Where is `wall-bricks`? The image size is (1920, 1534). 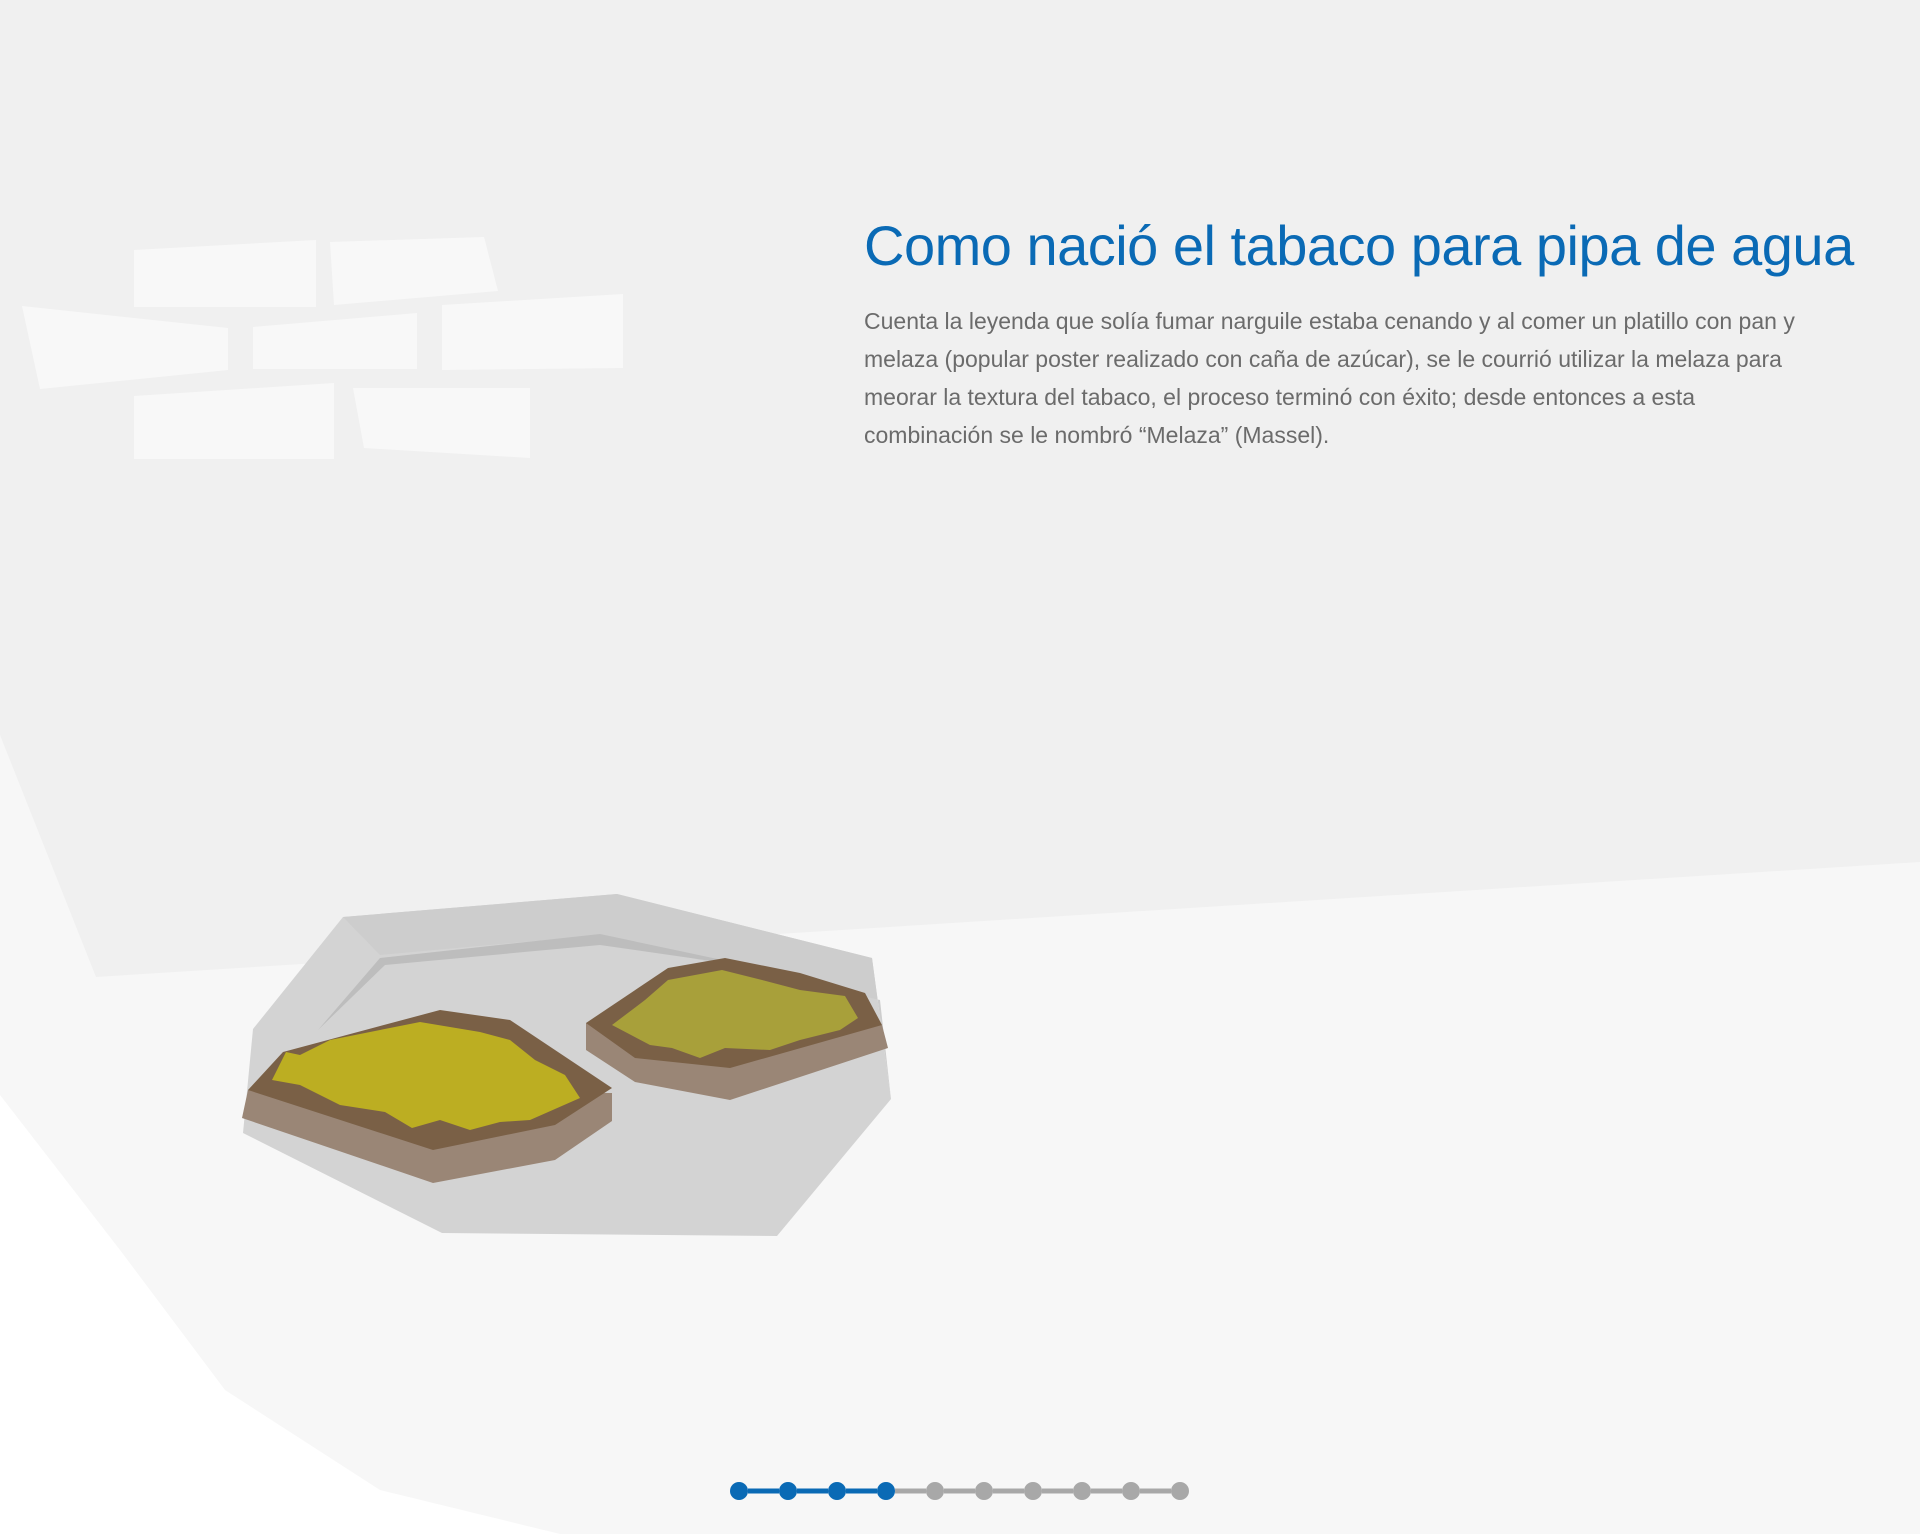
wall-bricks is located at coordinates (322, 348).